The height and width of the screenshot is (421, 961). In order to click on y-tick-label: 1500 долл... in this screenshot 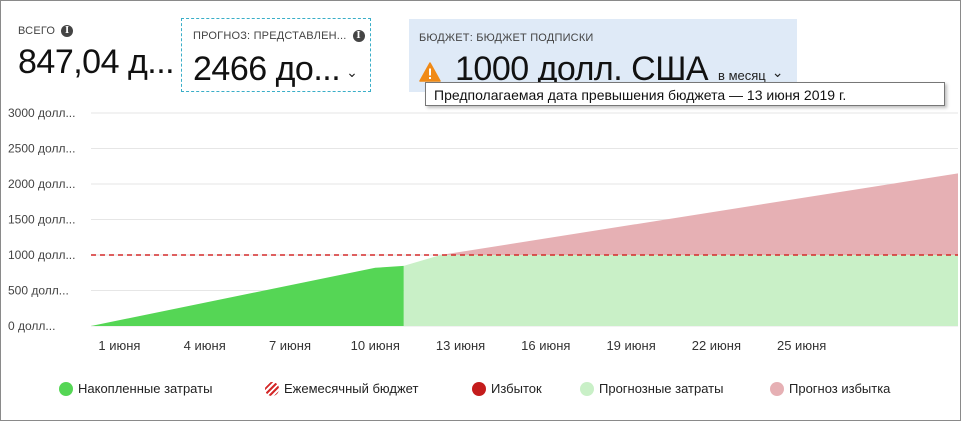, I will do `click(41, 220)`.